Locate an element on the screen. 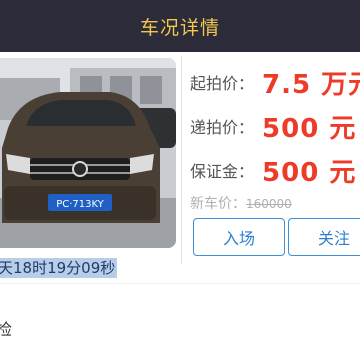  deposit-value: 500 元 is located at coordinates (309, 172).